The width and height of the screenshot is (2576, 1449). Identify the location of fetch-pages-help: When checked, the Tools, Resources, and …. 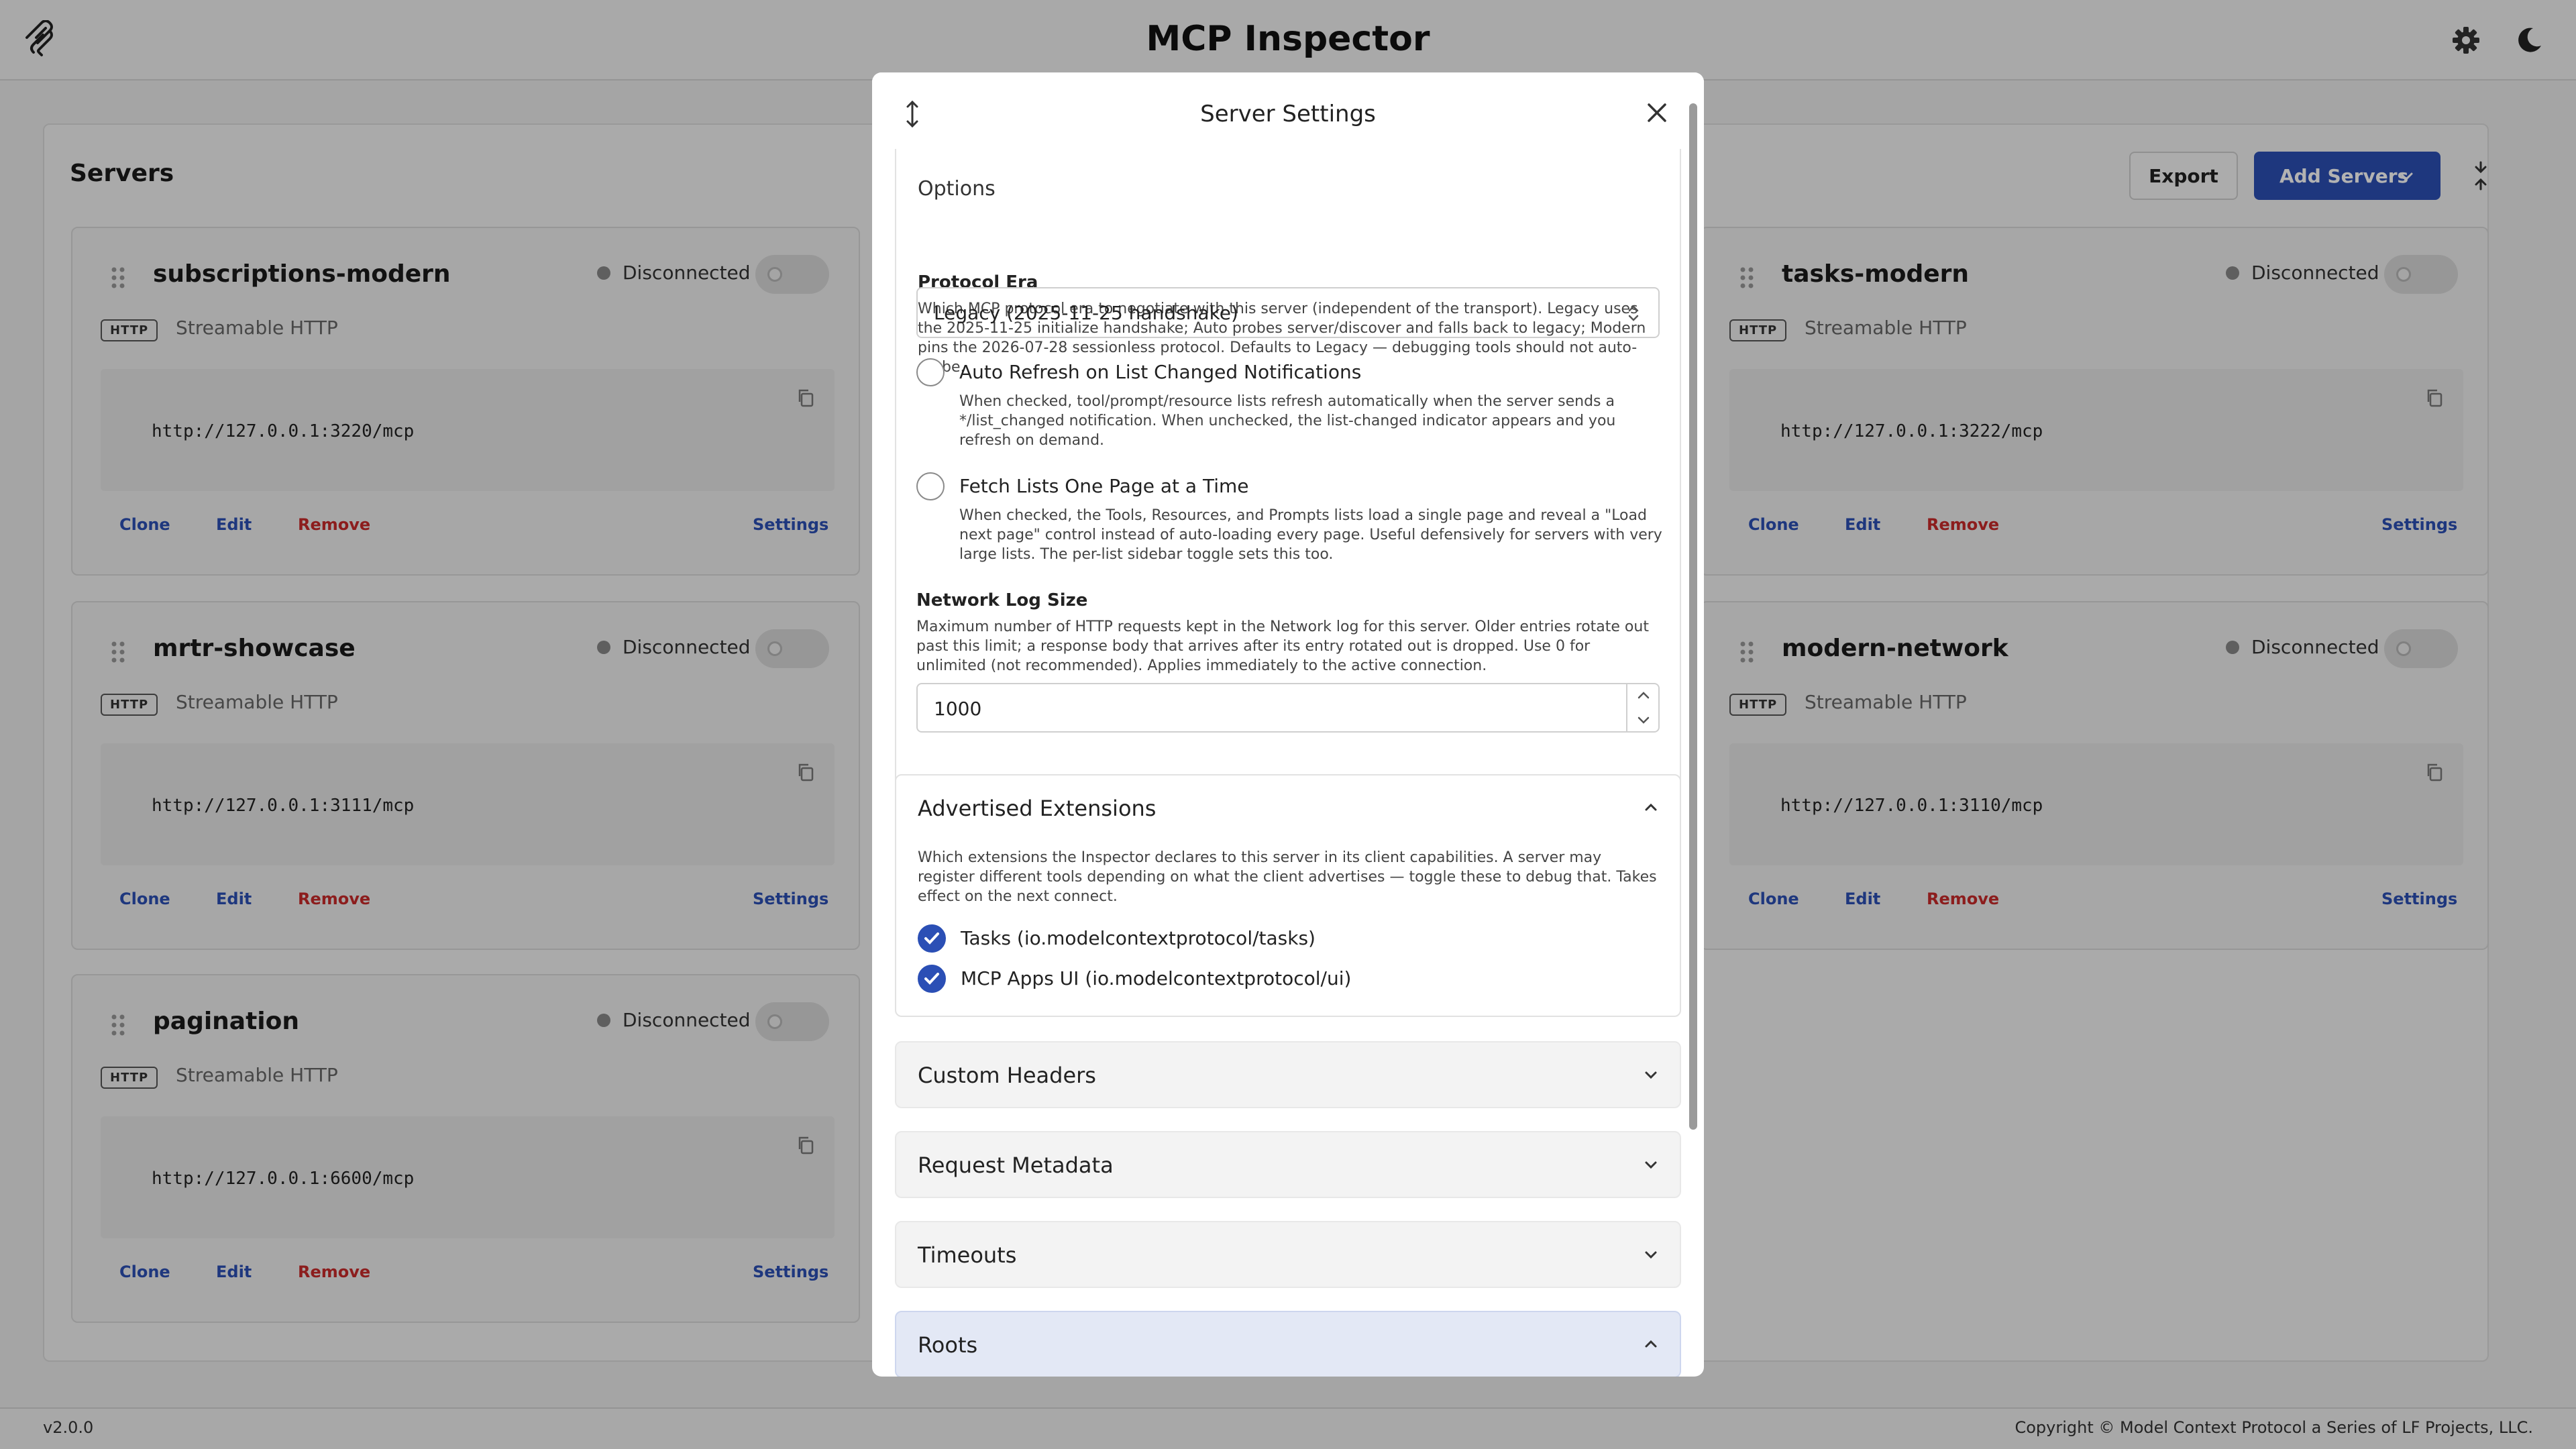
(1310, 535).